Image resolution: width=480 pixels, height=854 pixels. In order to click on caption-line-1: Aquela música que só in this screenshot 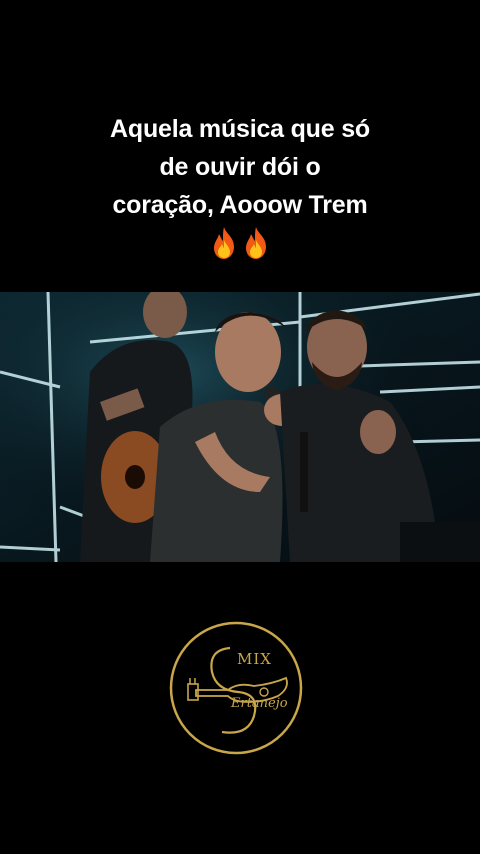, I will do `click(240, 129)`.